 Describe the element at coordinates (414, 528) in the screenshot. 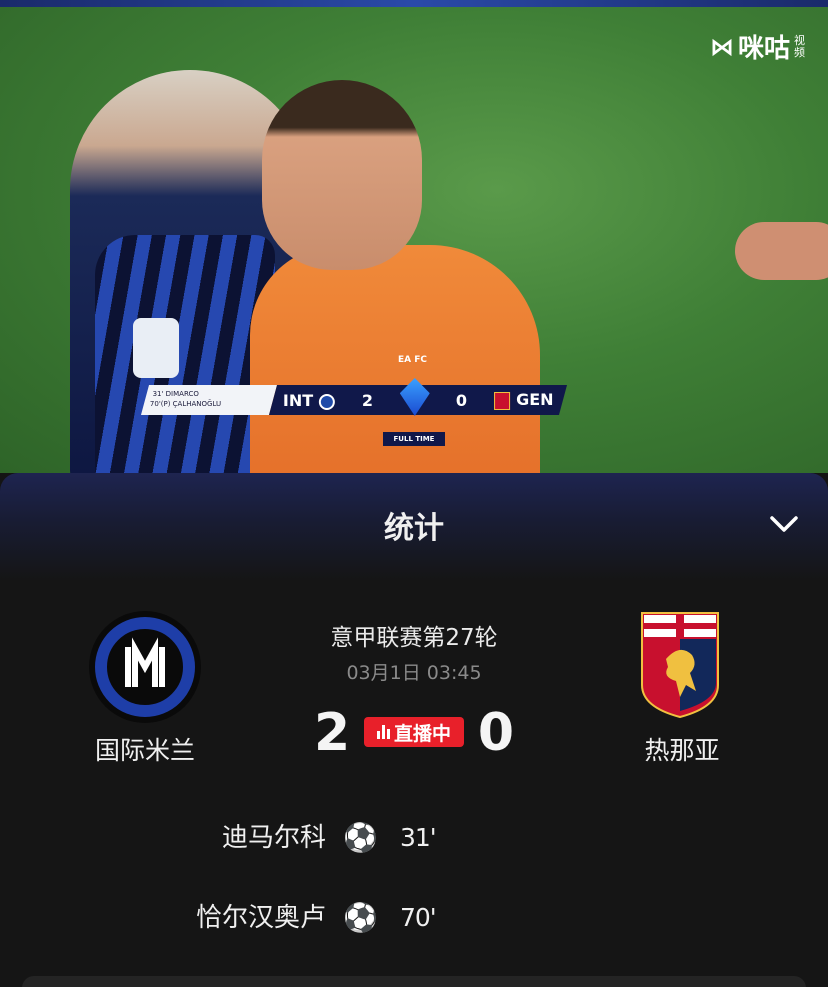

I see `panel-title: 统计` at that location.